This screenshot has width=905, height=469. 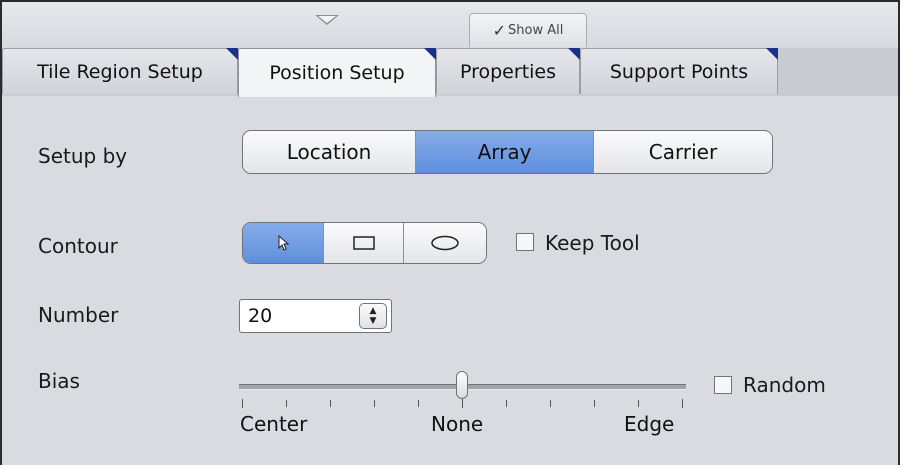 I want to click on keep-tool-checkbox, so click(x=525, y=242).